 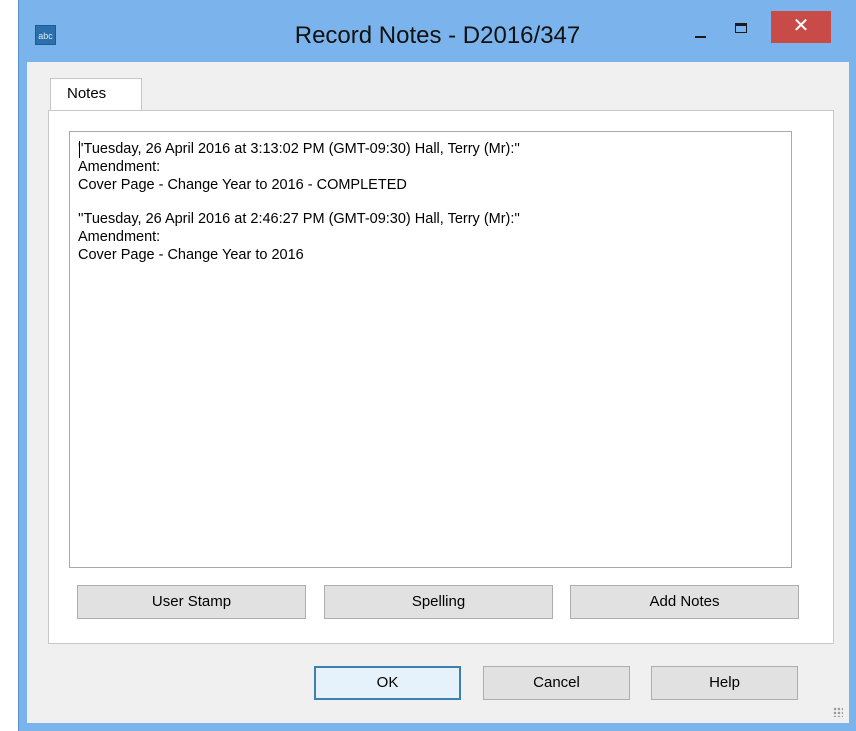 What do you see at coordinates (556, 683) in the screenshot?
I see `cancel-button: Cancel` at bounding box center [556, 683].